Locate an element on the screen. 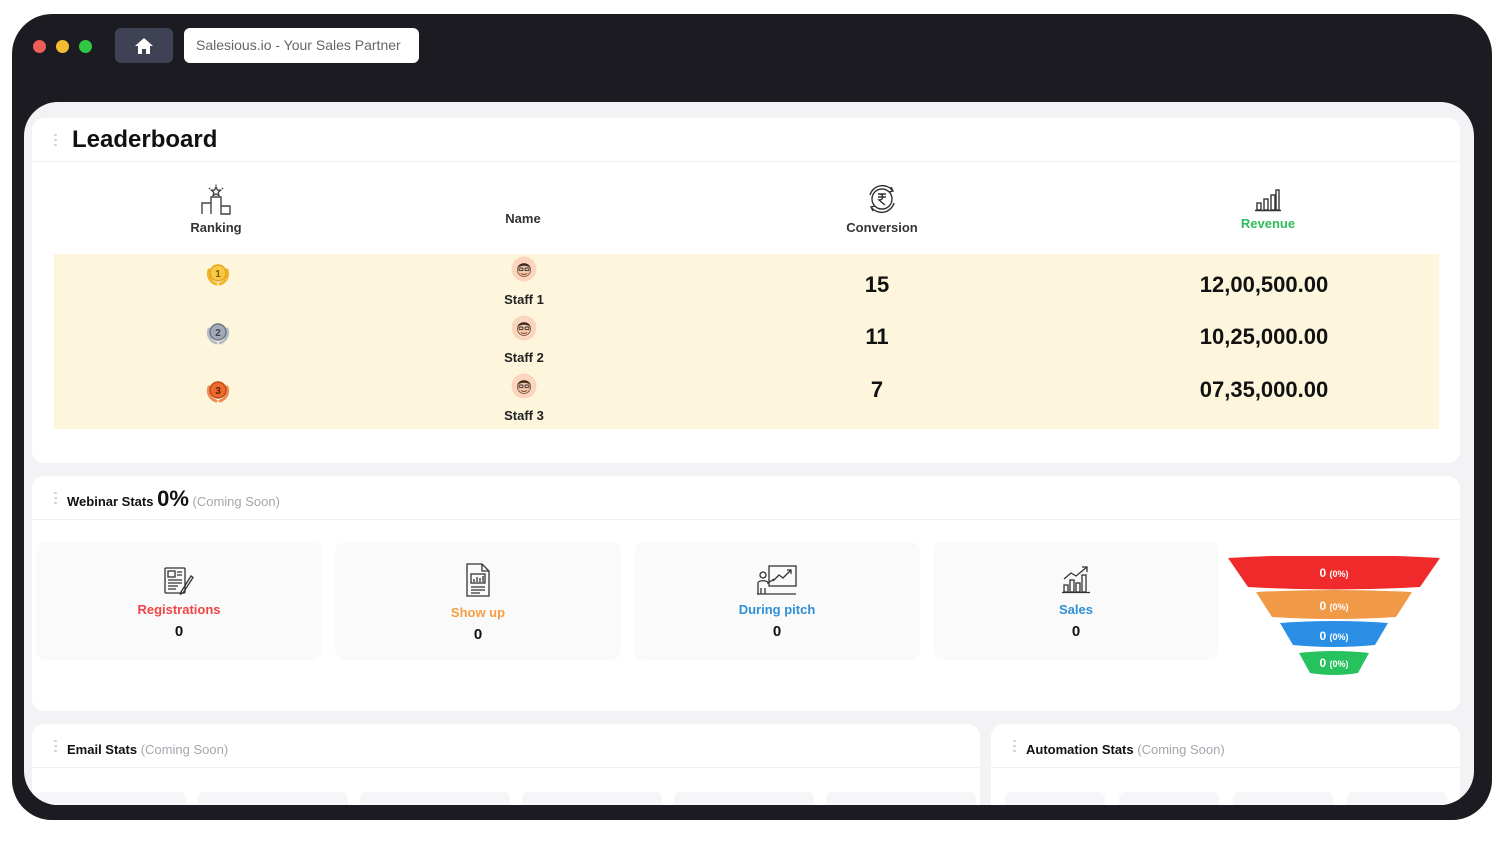 The height and width of the screenshot is (844, 1500). medal-rank-3: 3 is located at coordinates (218, 391).